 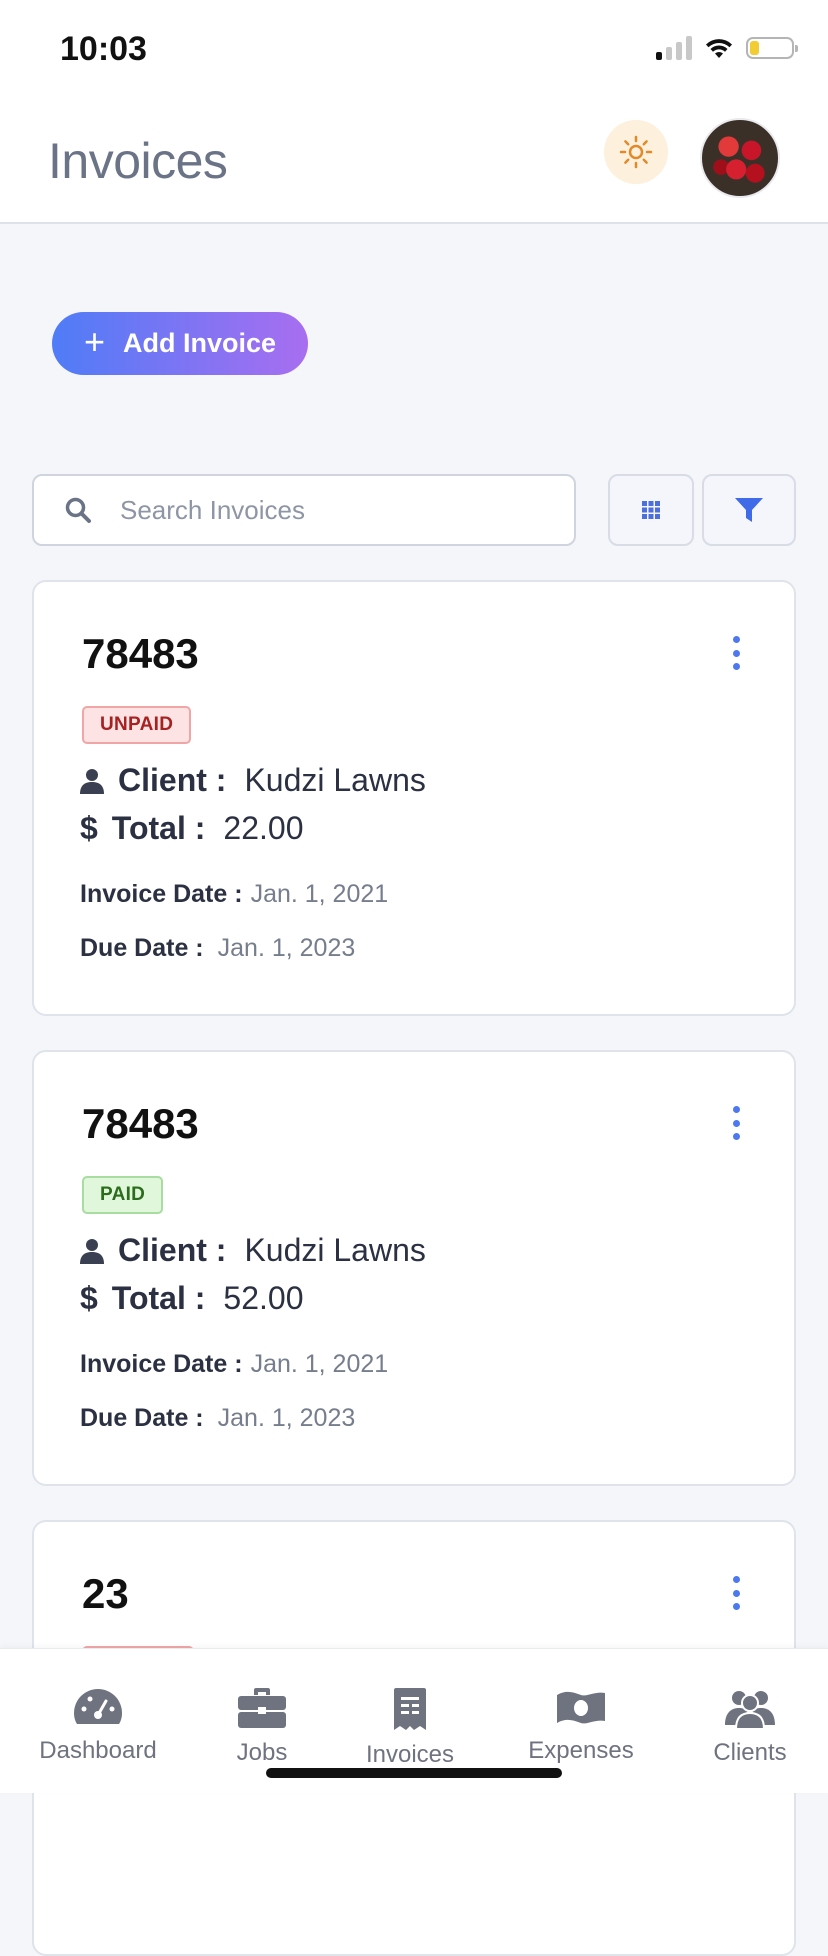 What do you see at coordinates (740, 158) in the screenshot?
I see `user-avatar` at bounding box center [740, 158].